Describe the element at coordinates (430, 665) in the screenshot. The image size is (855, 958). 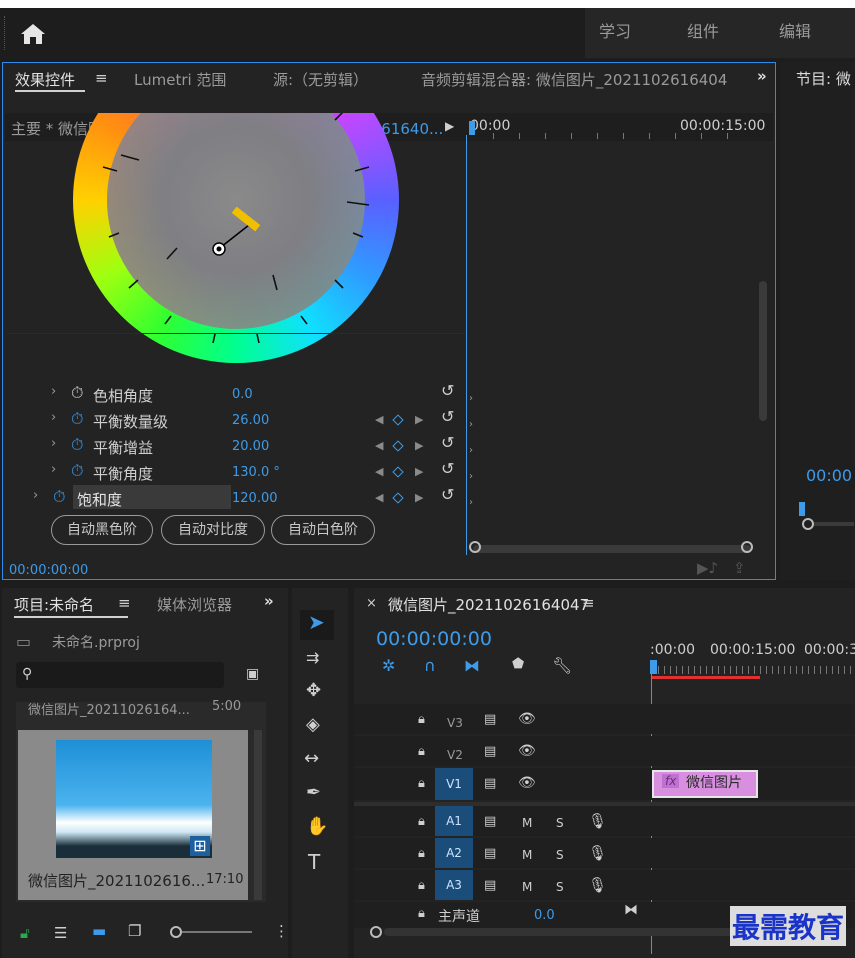
I see `snap-icon: ∩` at that location.